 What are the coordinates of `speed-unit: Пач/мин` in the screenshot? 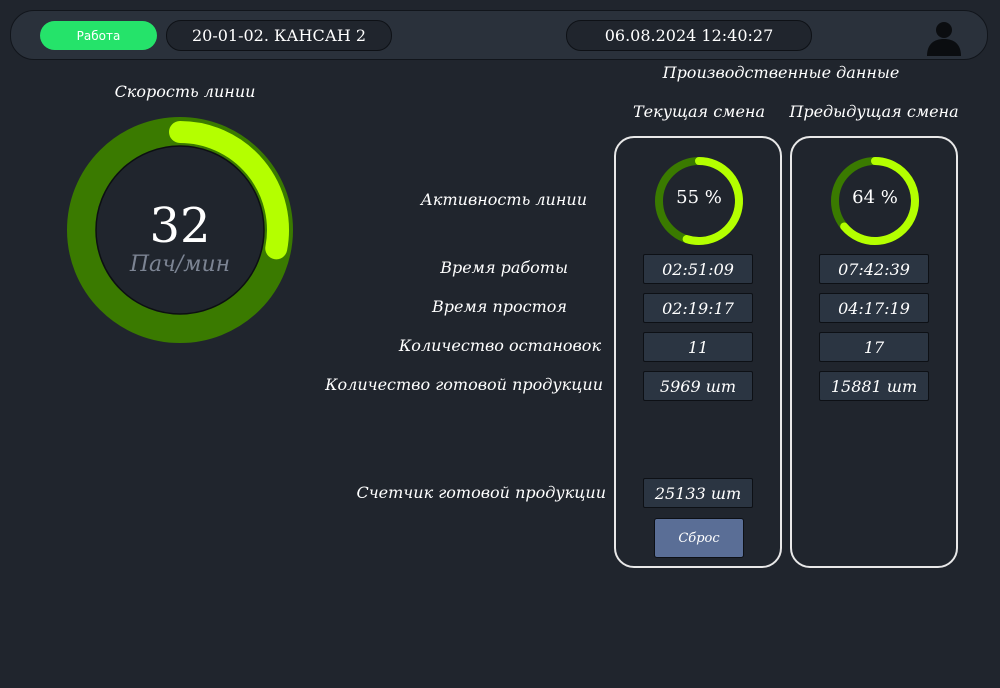 It's located at (180, 264).